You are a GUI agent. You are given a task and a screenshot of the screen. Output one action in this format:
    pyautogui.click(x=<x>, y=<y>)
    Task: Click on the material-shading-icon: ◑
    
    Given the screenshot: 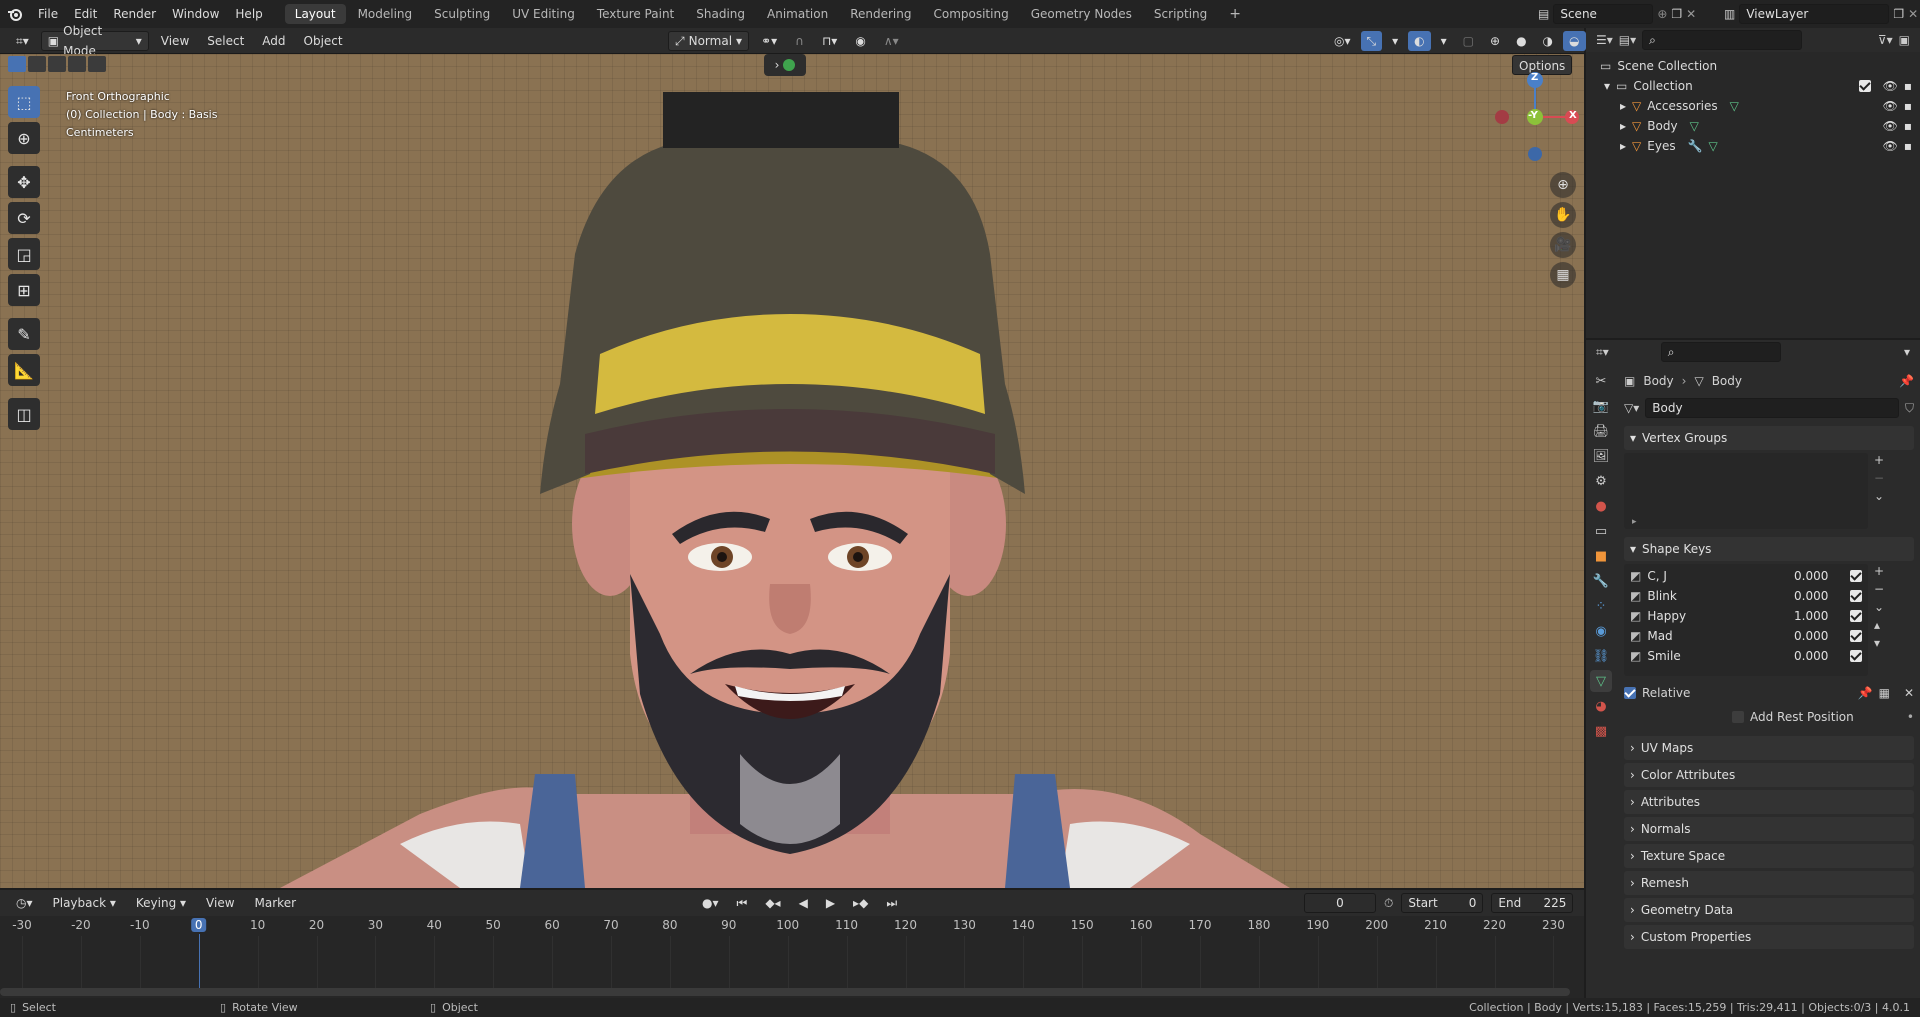 What is the action you would take?
    pyautogui.click(x=1548, y=41)
    